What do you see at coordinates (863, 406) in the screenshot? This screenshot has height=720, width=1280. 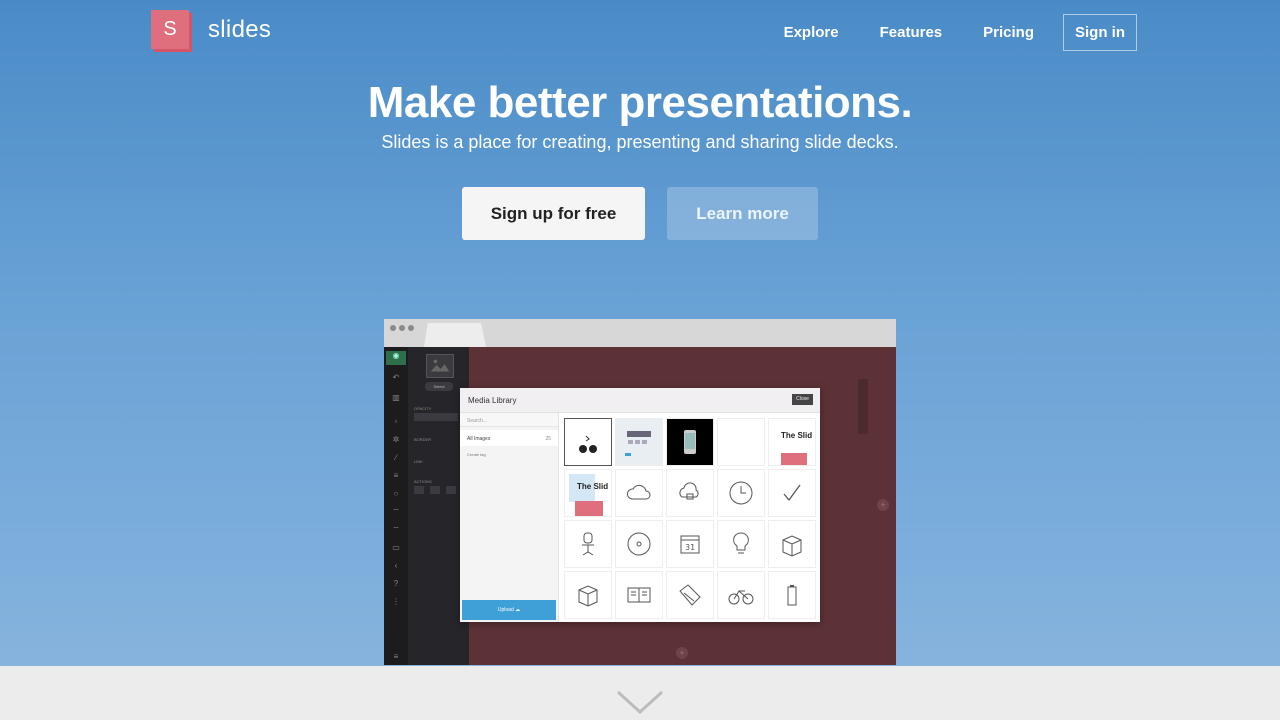 I see `canvas-side-controls` at bounding box center [863, 406].